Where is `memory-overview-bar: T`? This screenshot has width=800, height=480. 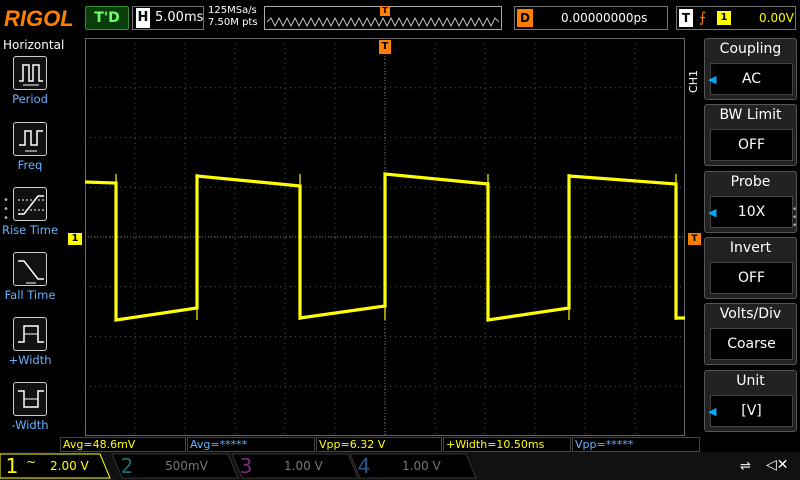 memory-overview-bar: T is located at coordinates (383, 18).